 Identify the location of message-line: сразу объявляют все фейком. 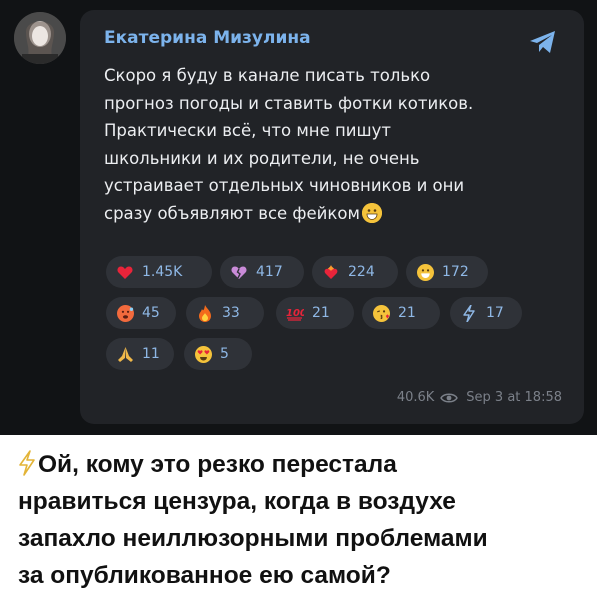
(232, 213).